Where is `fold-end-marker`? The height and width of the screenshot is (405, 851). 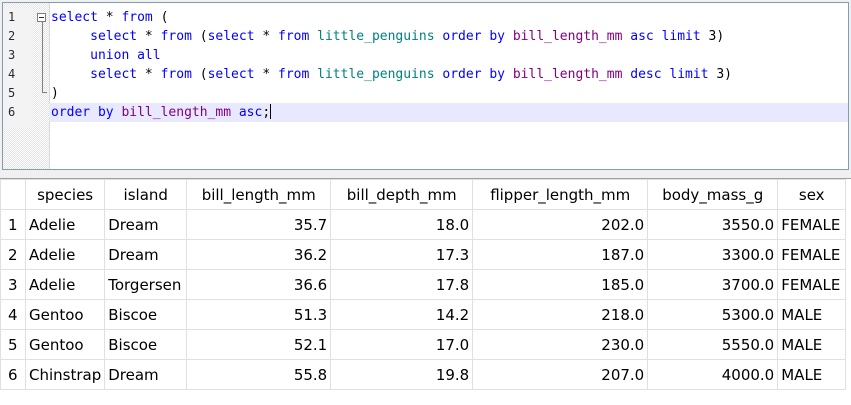
fold-end-marker is located at coordinates (44, 92).